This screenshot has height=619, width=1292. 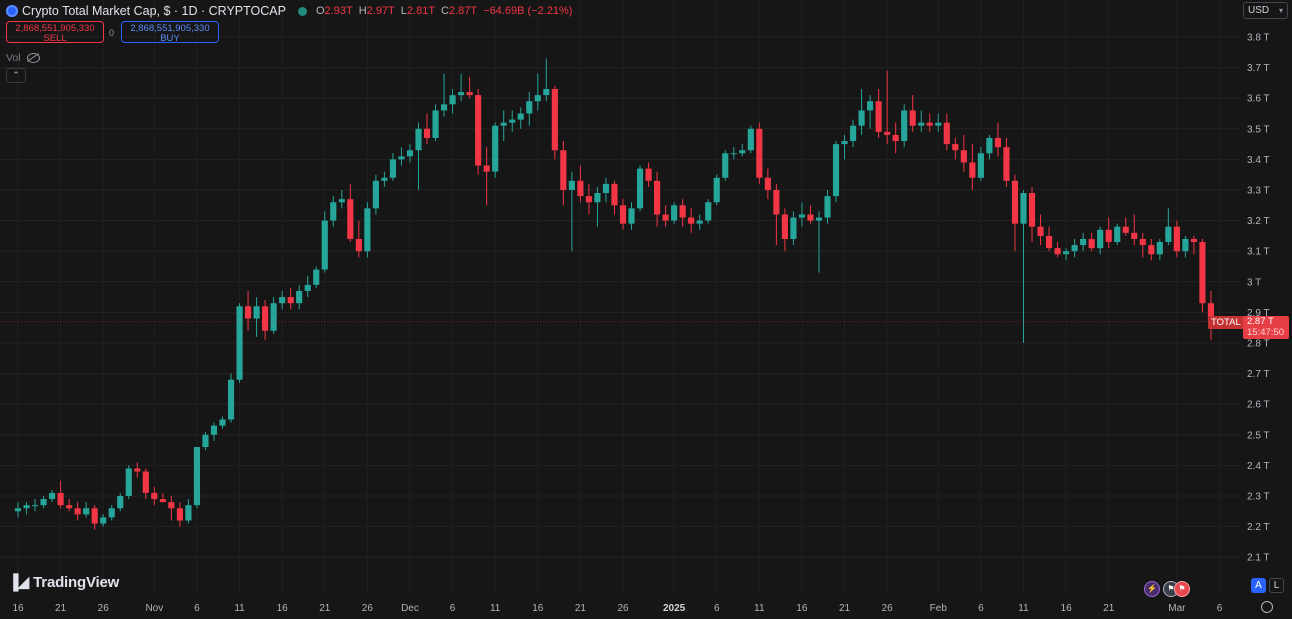 I want to click on tradingview-logo: ▐◢ TradingView, so click(x=63, y=582).